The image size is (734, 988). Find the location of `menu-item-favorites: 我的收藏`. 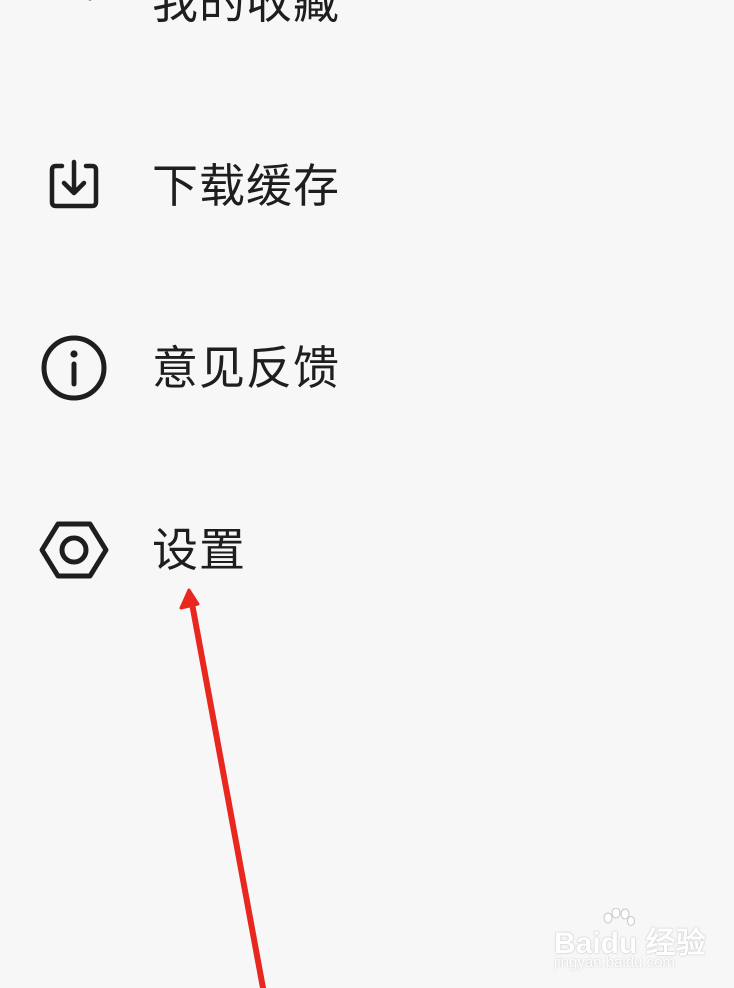

menu-item-favorites: 我的收藏 is located at coordinates (367, 31).